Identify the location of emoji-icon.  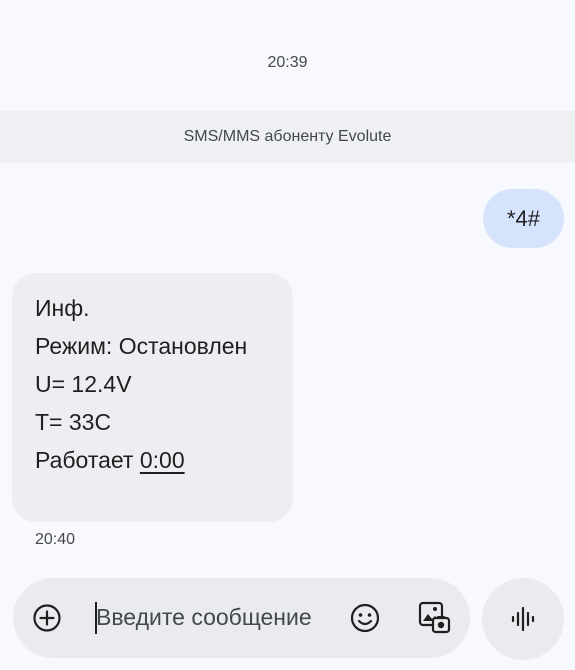
(365, 618).